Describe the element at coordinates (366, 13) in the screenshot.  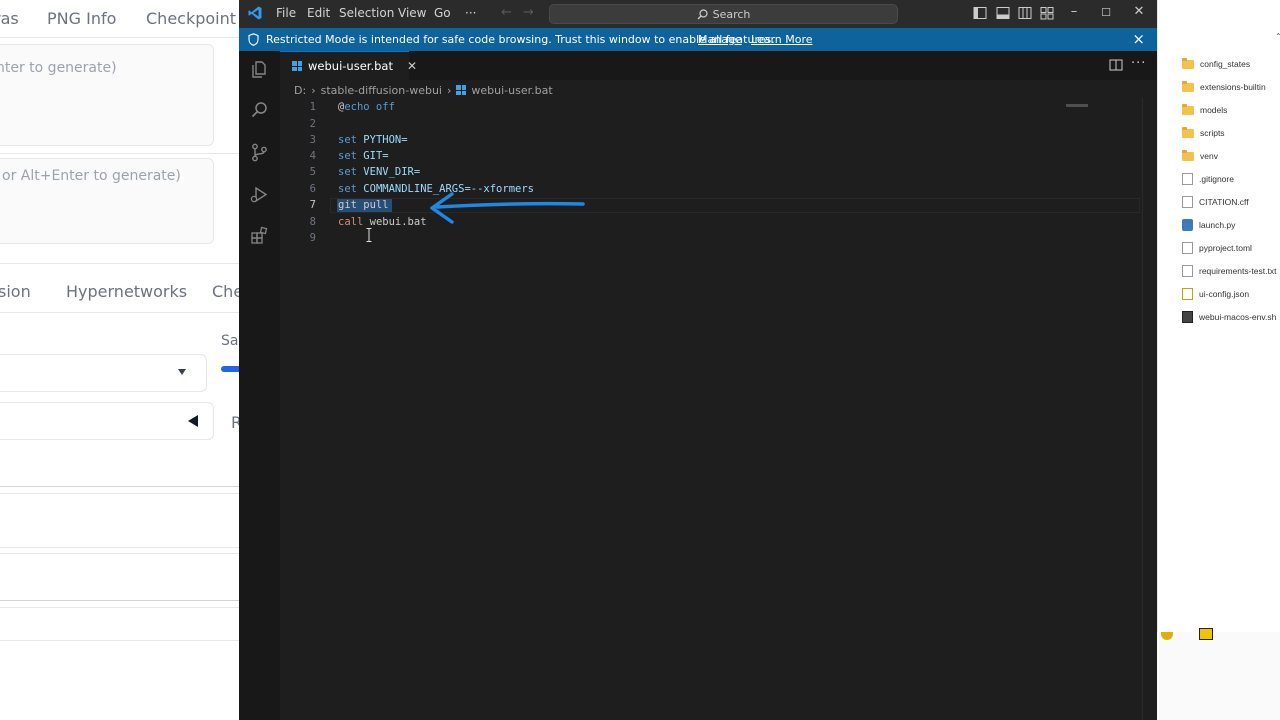
I see `menu-selection: Selection` at that location.